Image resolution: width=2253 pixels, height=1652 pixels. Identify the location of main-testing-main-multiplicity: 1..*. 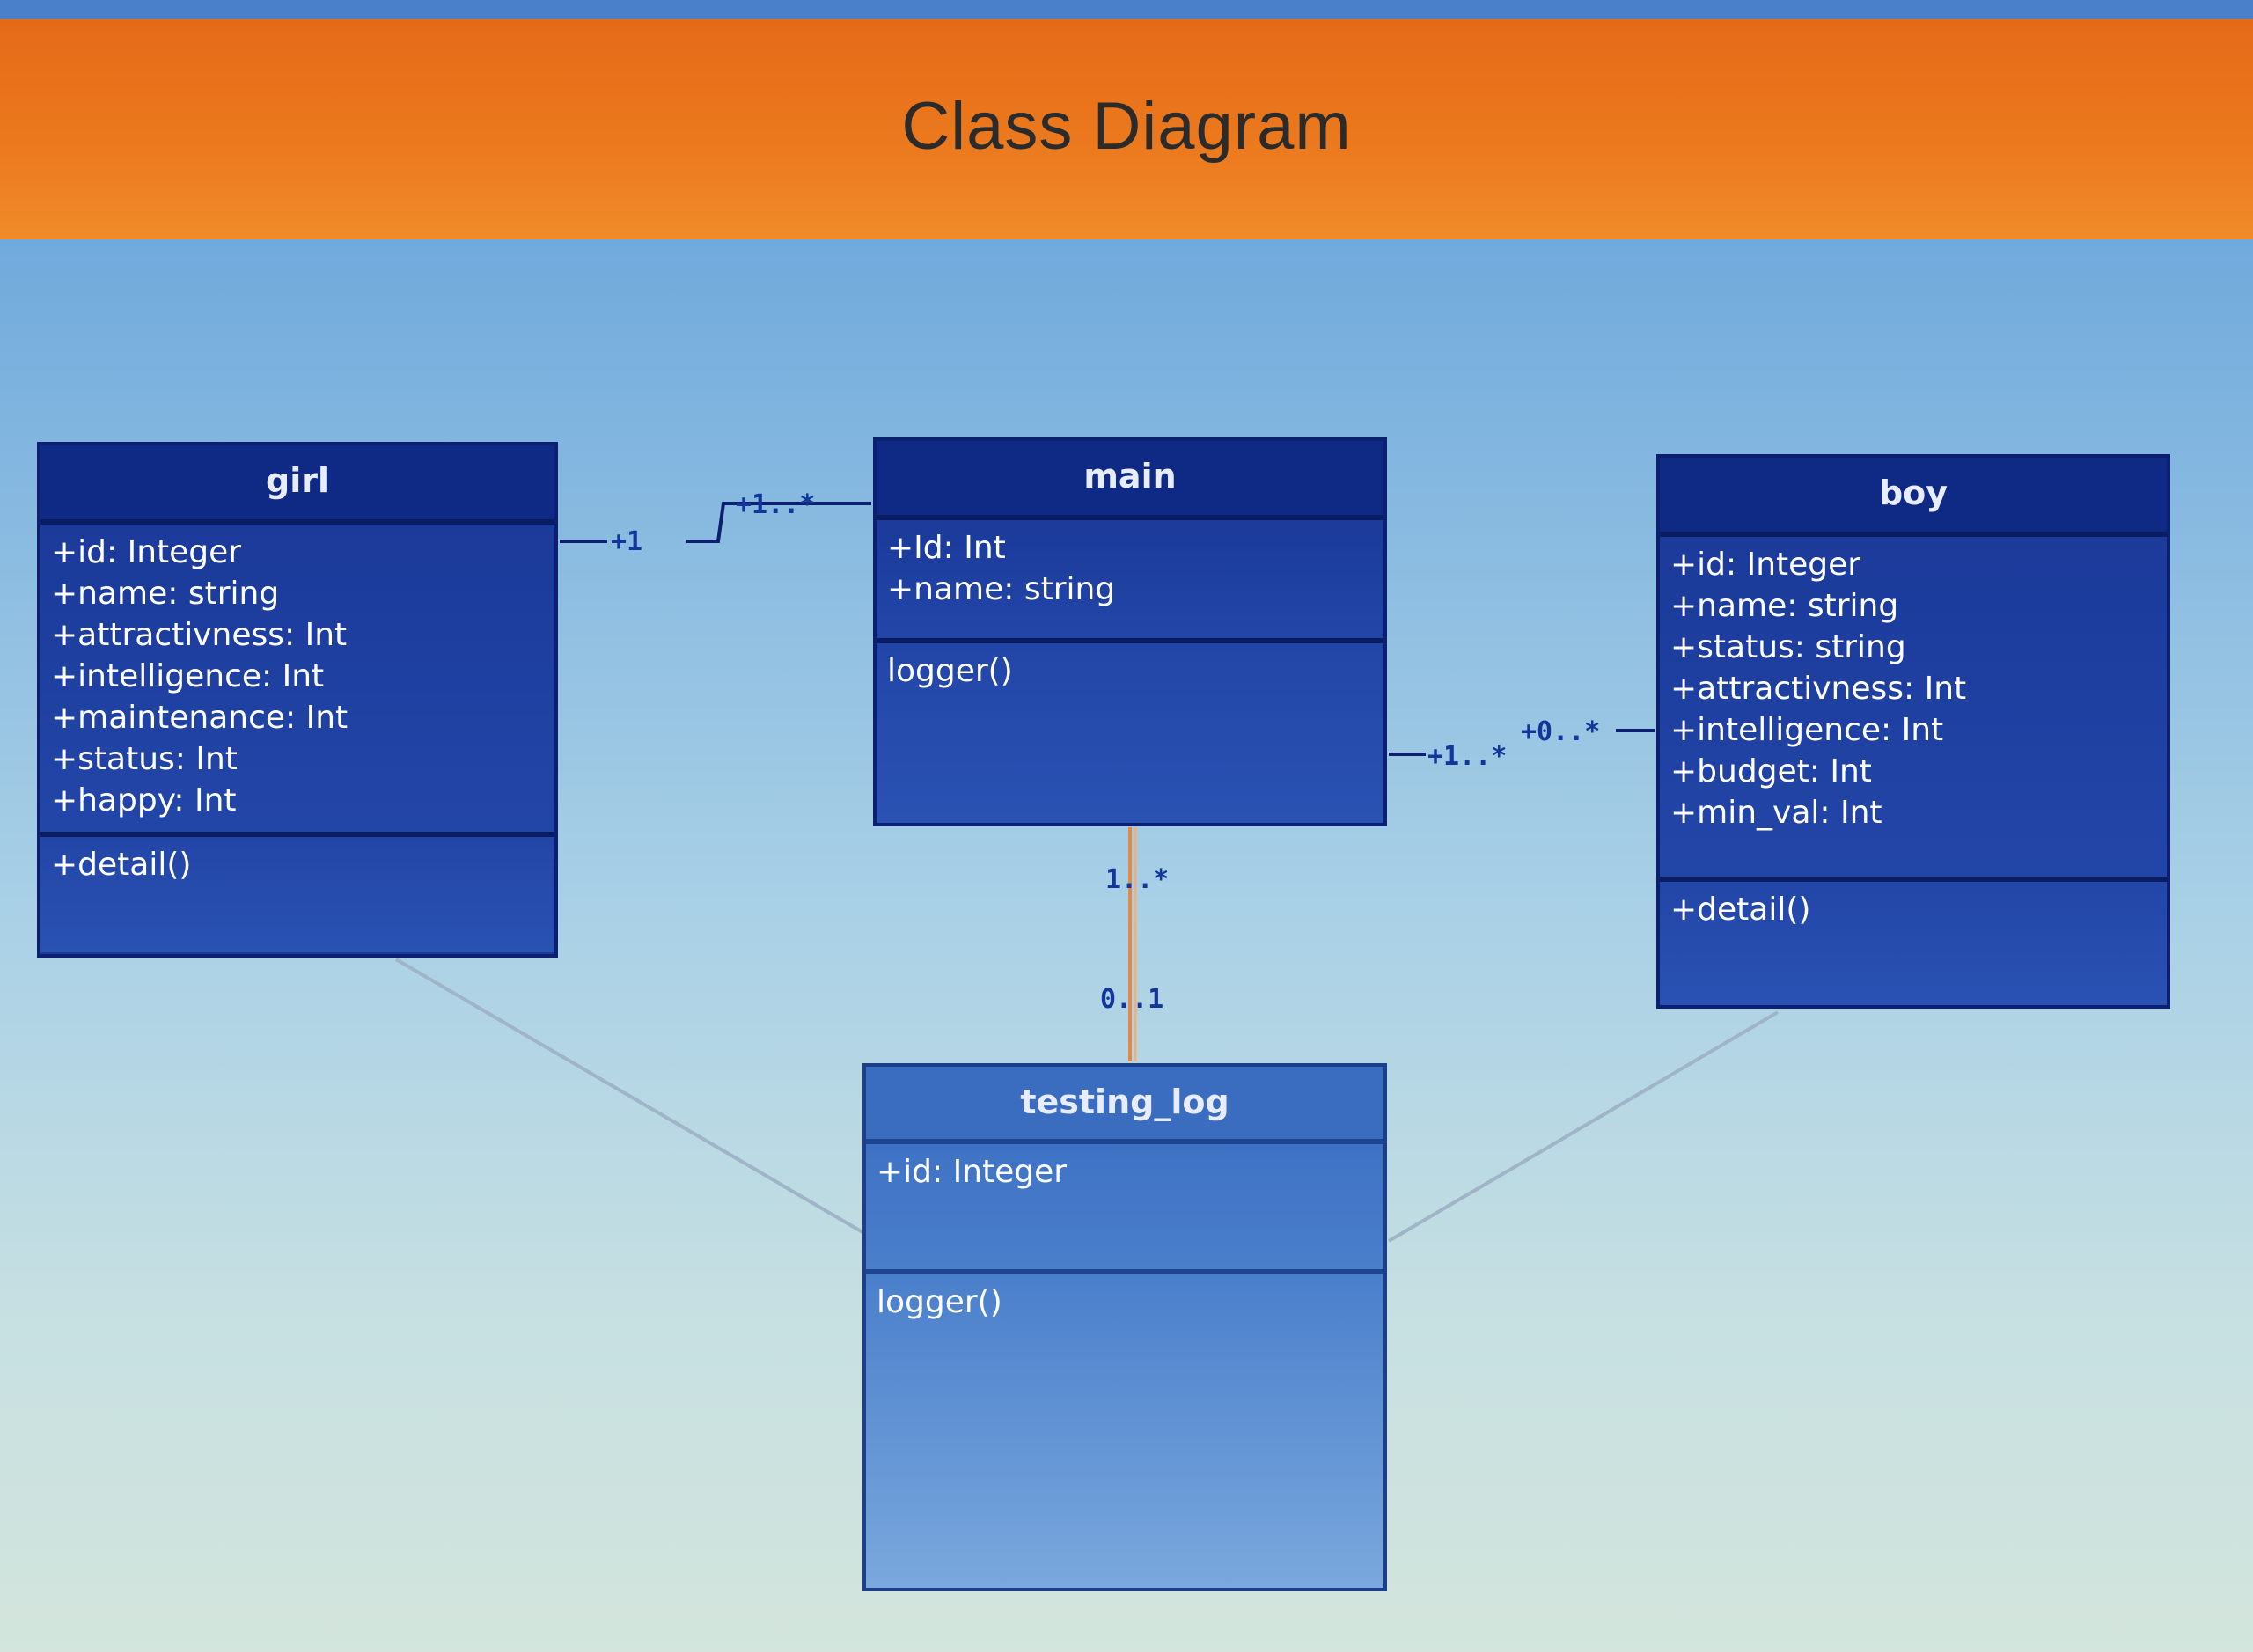
(1137, 879).